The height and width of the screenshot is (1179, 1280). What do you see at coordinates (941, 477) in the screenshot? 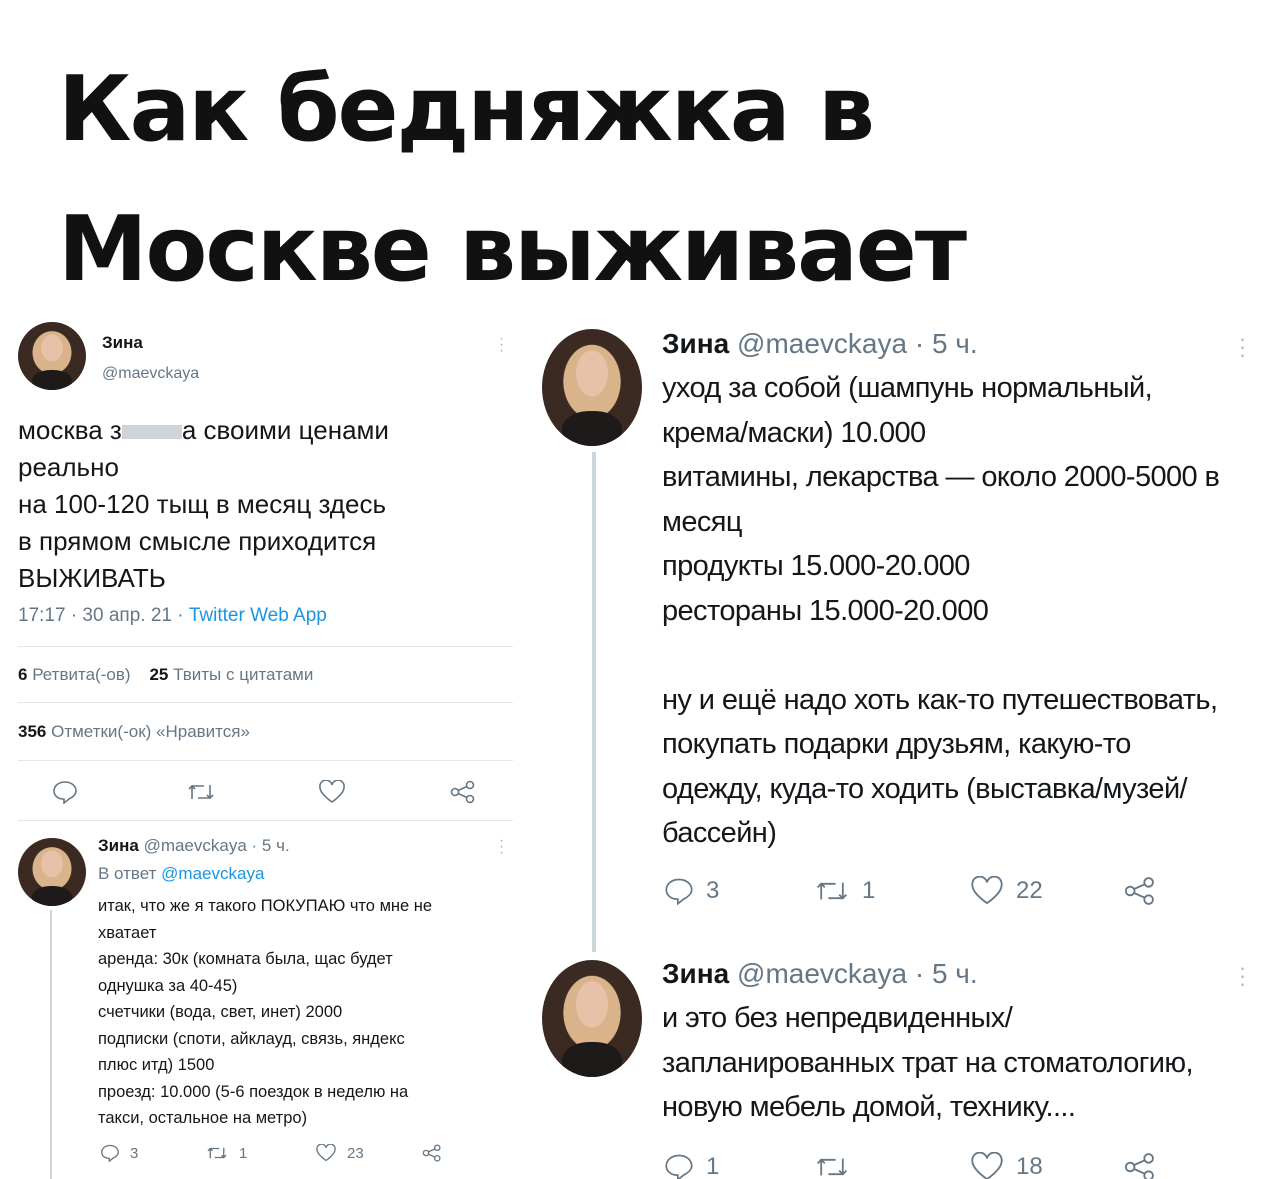
I see `tweet-line: витамины, лекарства — около 2000-5000 в` at bounding box center [941, 477].